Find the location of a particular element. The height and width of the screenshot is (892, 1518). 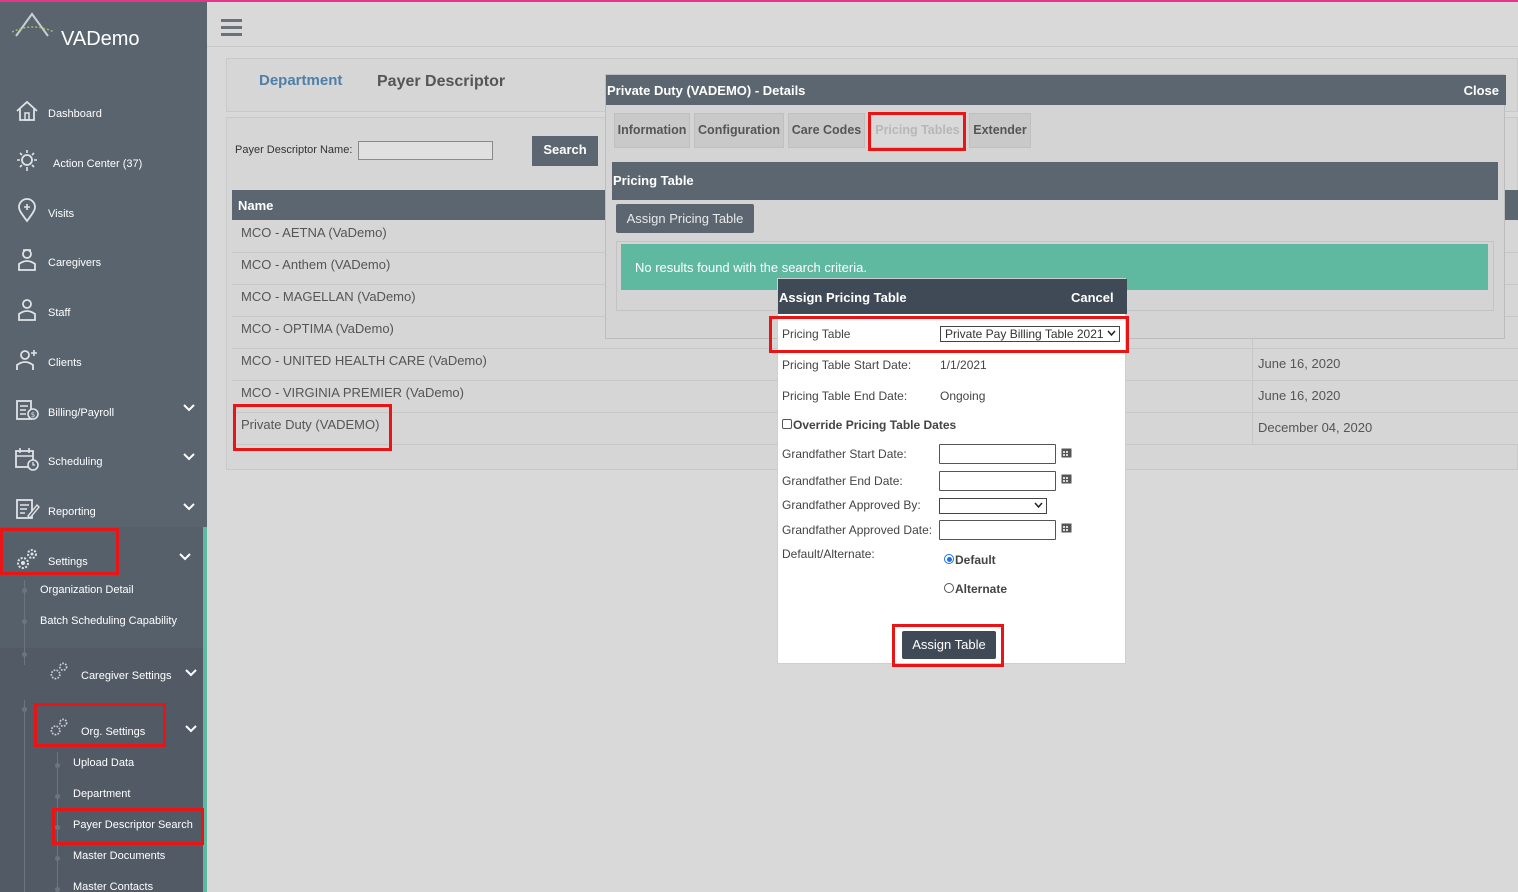

end-date-value: Ongoing is located at coordinates (963, 396).